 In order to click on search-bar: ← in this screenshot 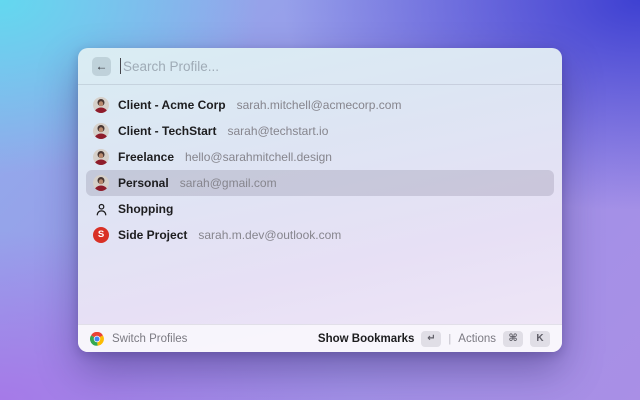, I will do `click(320, 66)`.